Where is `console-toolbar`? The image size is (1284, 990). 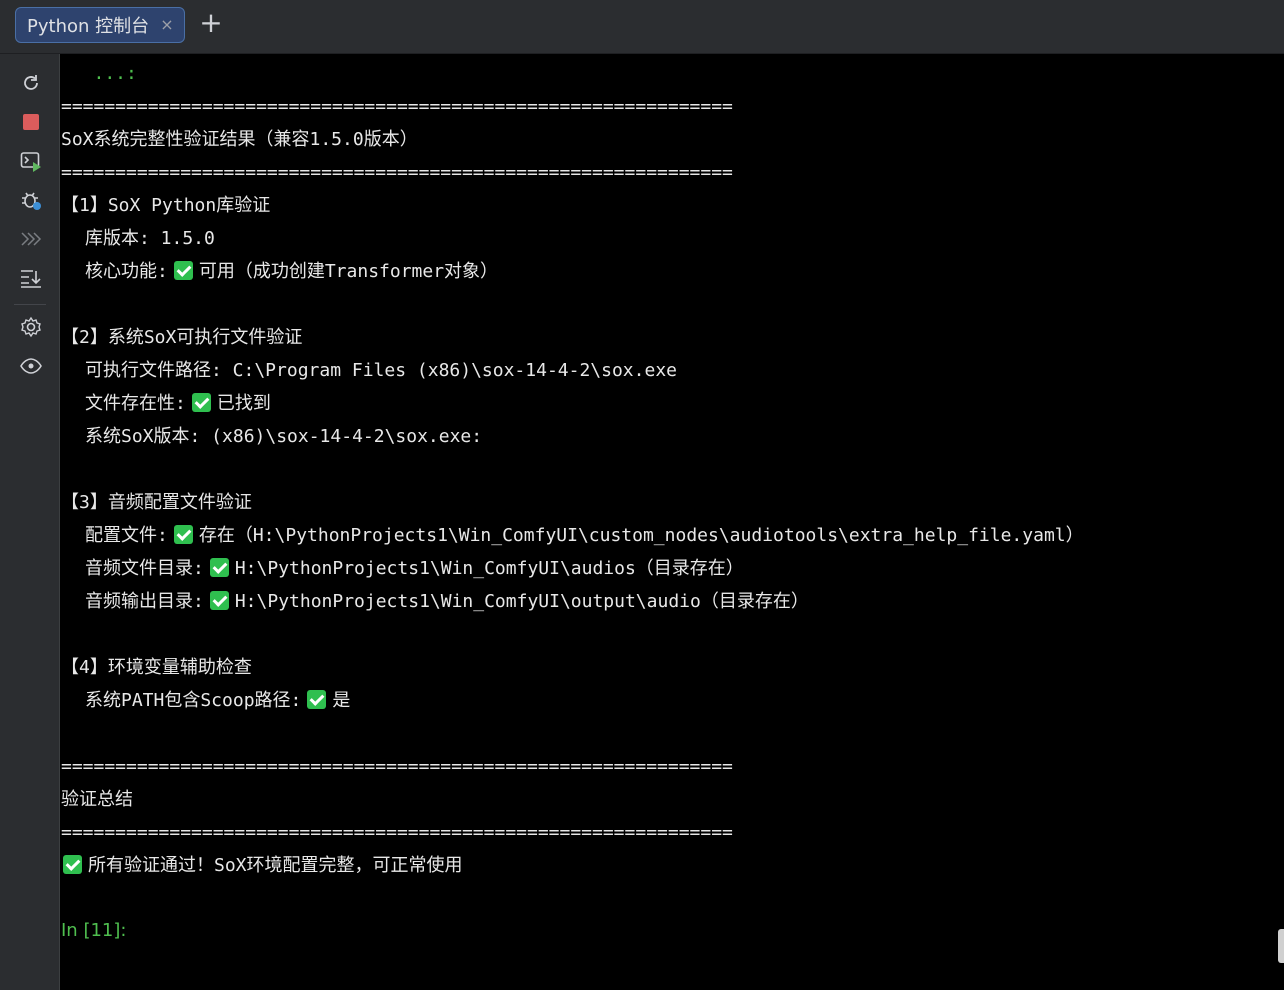
console-toolbar is located at coordinates (30, 522).